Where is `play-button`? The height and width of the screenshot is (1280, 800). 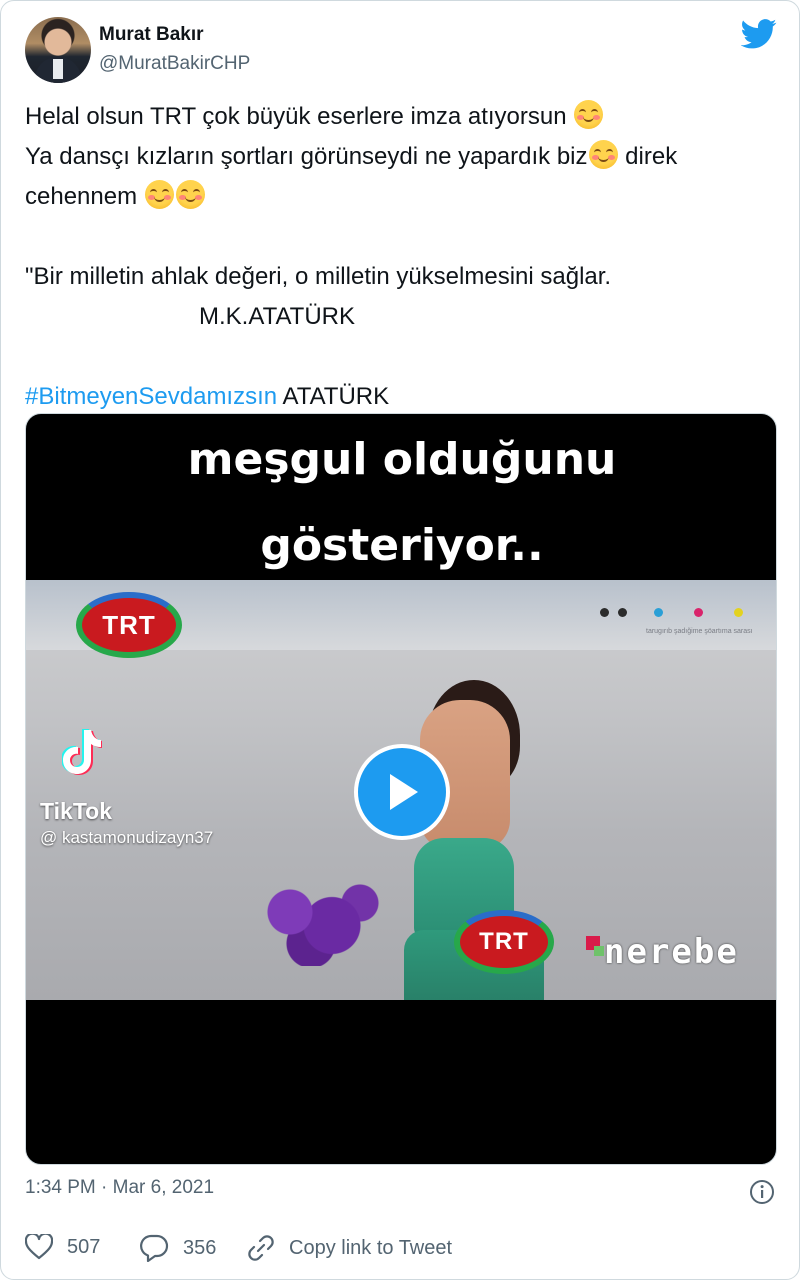 play-button is located at coordinates (402, 792).